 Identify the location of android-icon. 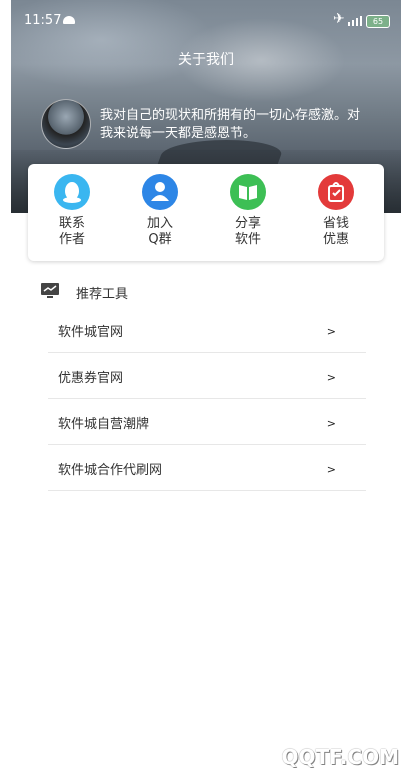
(69, 20).